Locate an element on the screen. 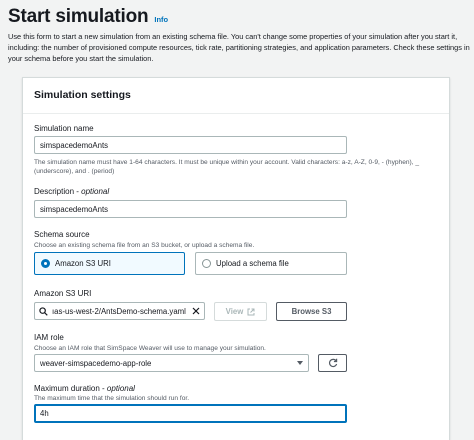 The image size is (474, 440). radio-selected-icon is located at coordinates (45, 263).